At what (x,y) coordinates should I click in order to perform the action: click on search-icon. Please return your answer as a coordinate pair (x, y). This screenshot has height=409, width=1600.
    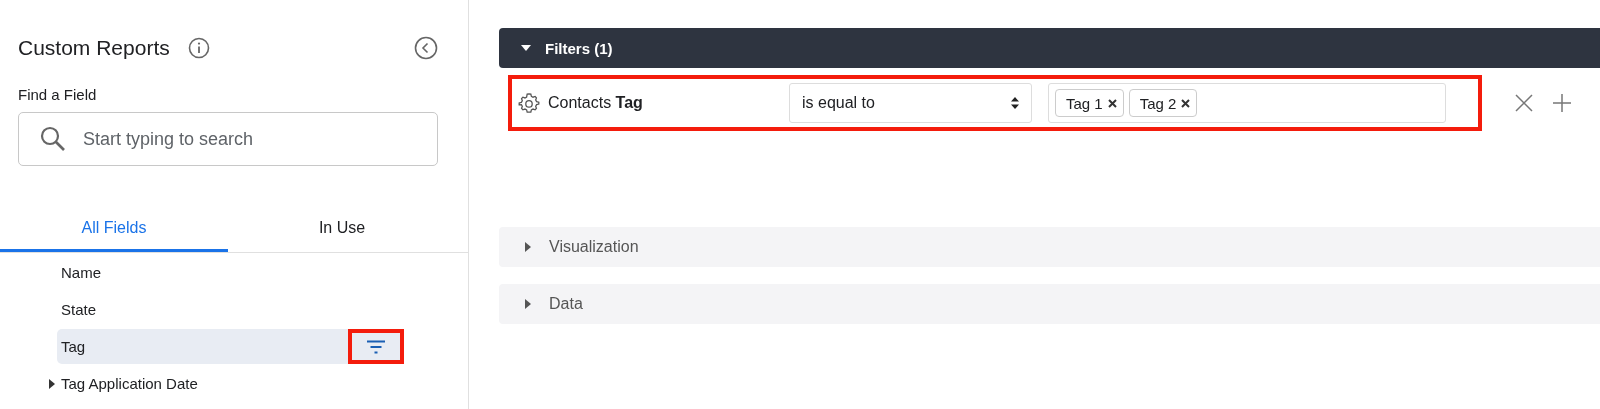
    Looking at the image, I should click on (53, 139).